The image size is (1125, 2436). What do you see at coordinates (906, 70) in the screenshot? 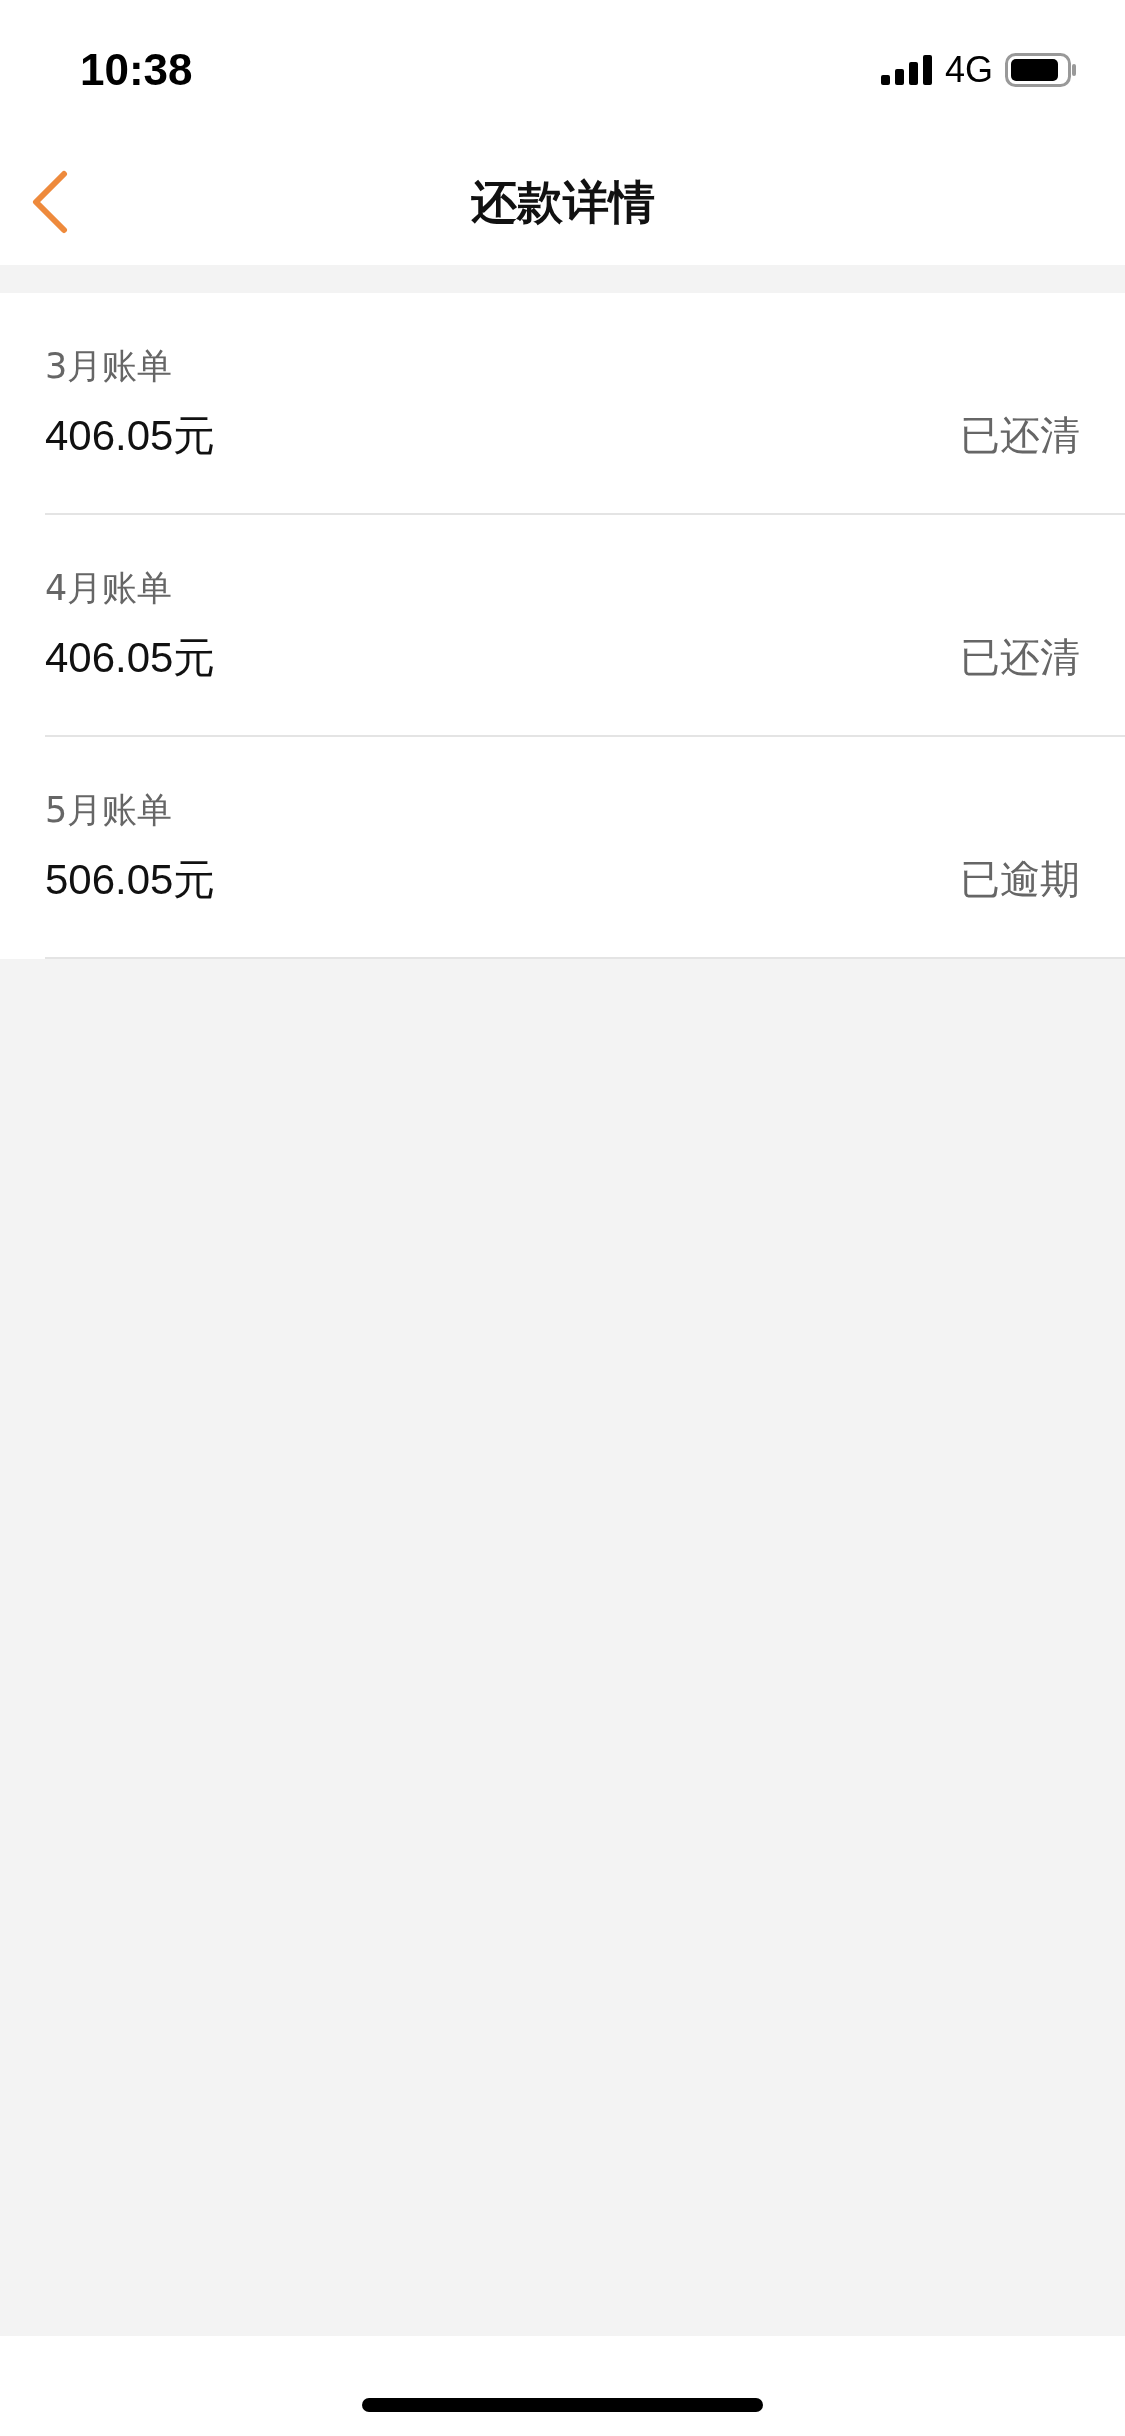
I see `signal-icon` at bounding box center [906, 70].